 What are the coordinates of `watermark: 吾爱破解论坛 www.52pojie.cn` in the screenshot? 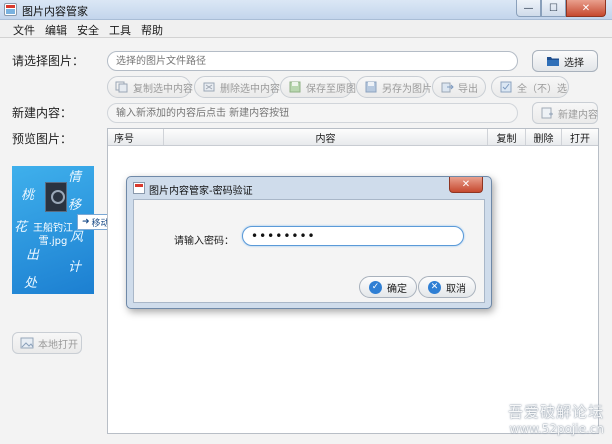 It's located at (556, 418).